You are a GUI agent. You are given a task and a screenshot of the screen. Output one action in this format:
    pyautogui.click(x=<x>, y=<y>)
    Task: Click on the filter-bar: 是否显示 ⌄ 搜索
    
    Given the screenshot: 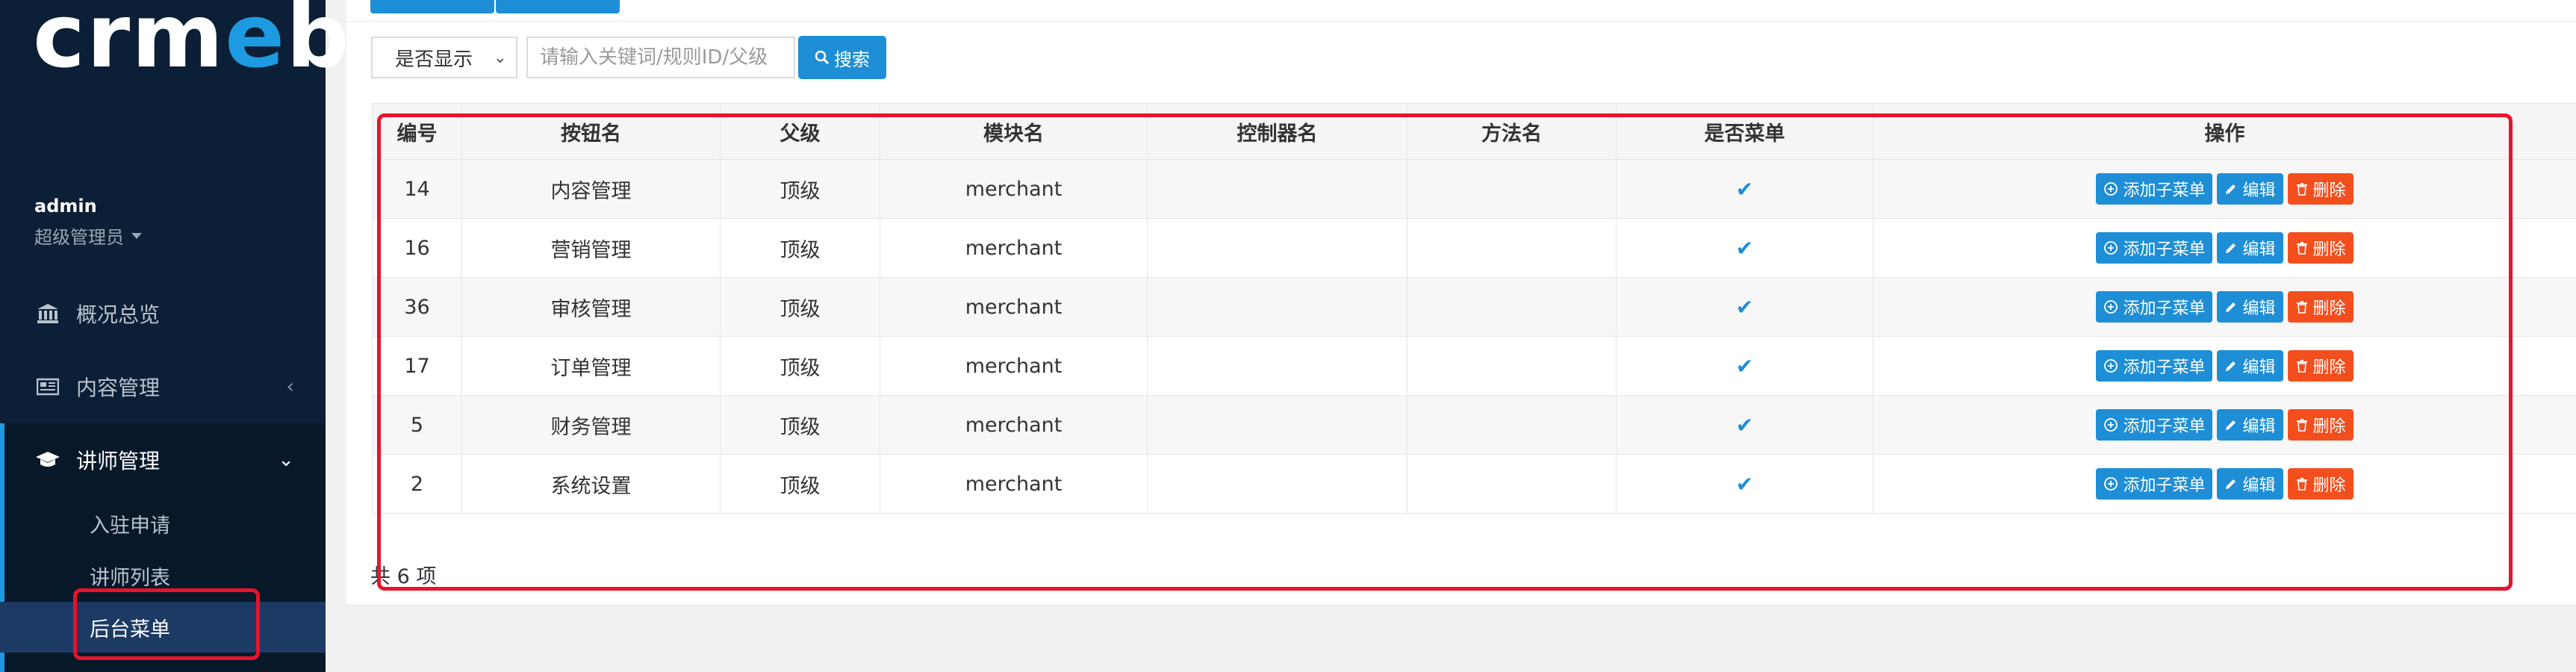 What is the action you would take?
    pyautogui.click(x=628, y=57)
    